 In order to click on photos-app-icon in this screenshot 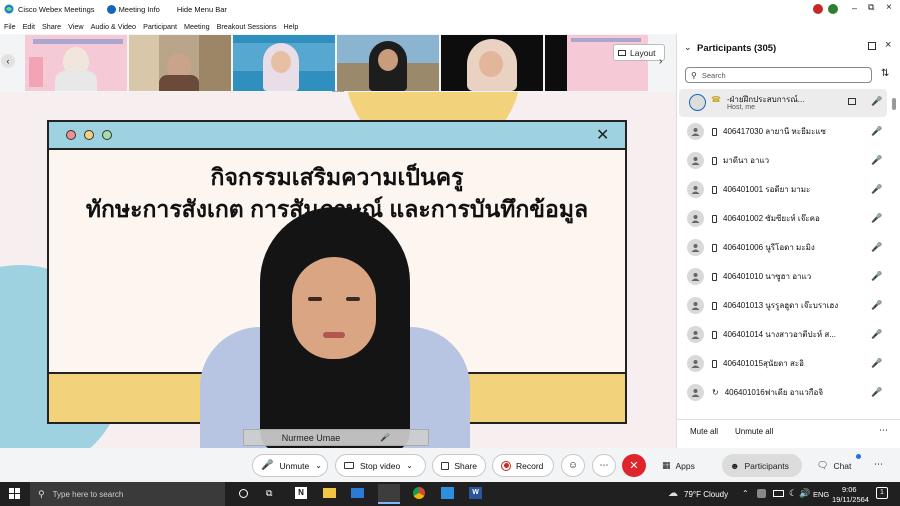, I will do `click(447, 493)`.